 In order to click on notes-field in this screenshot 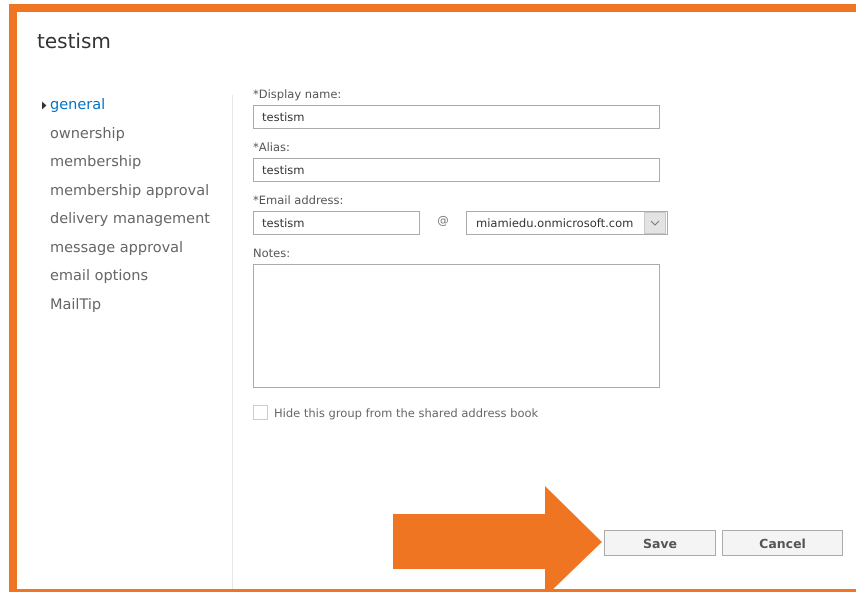, I will do `click(456, 326)`.